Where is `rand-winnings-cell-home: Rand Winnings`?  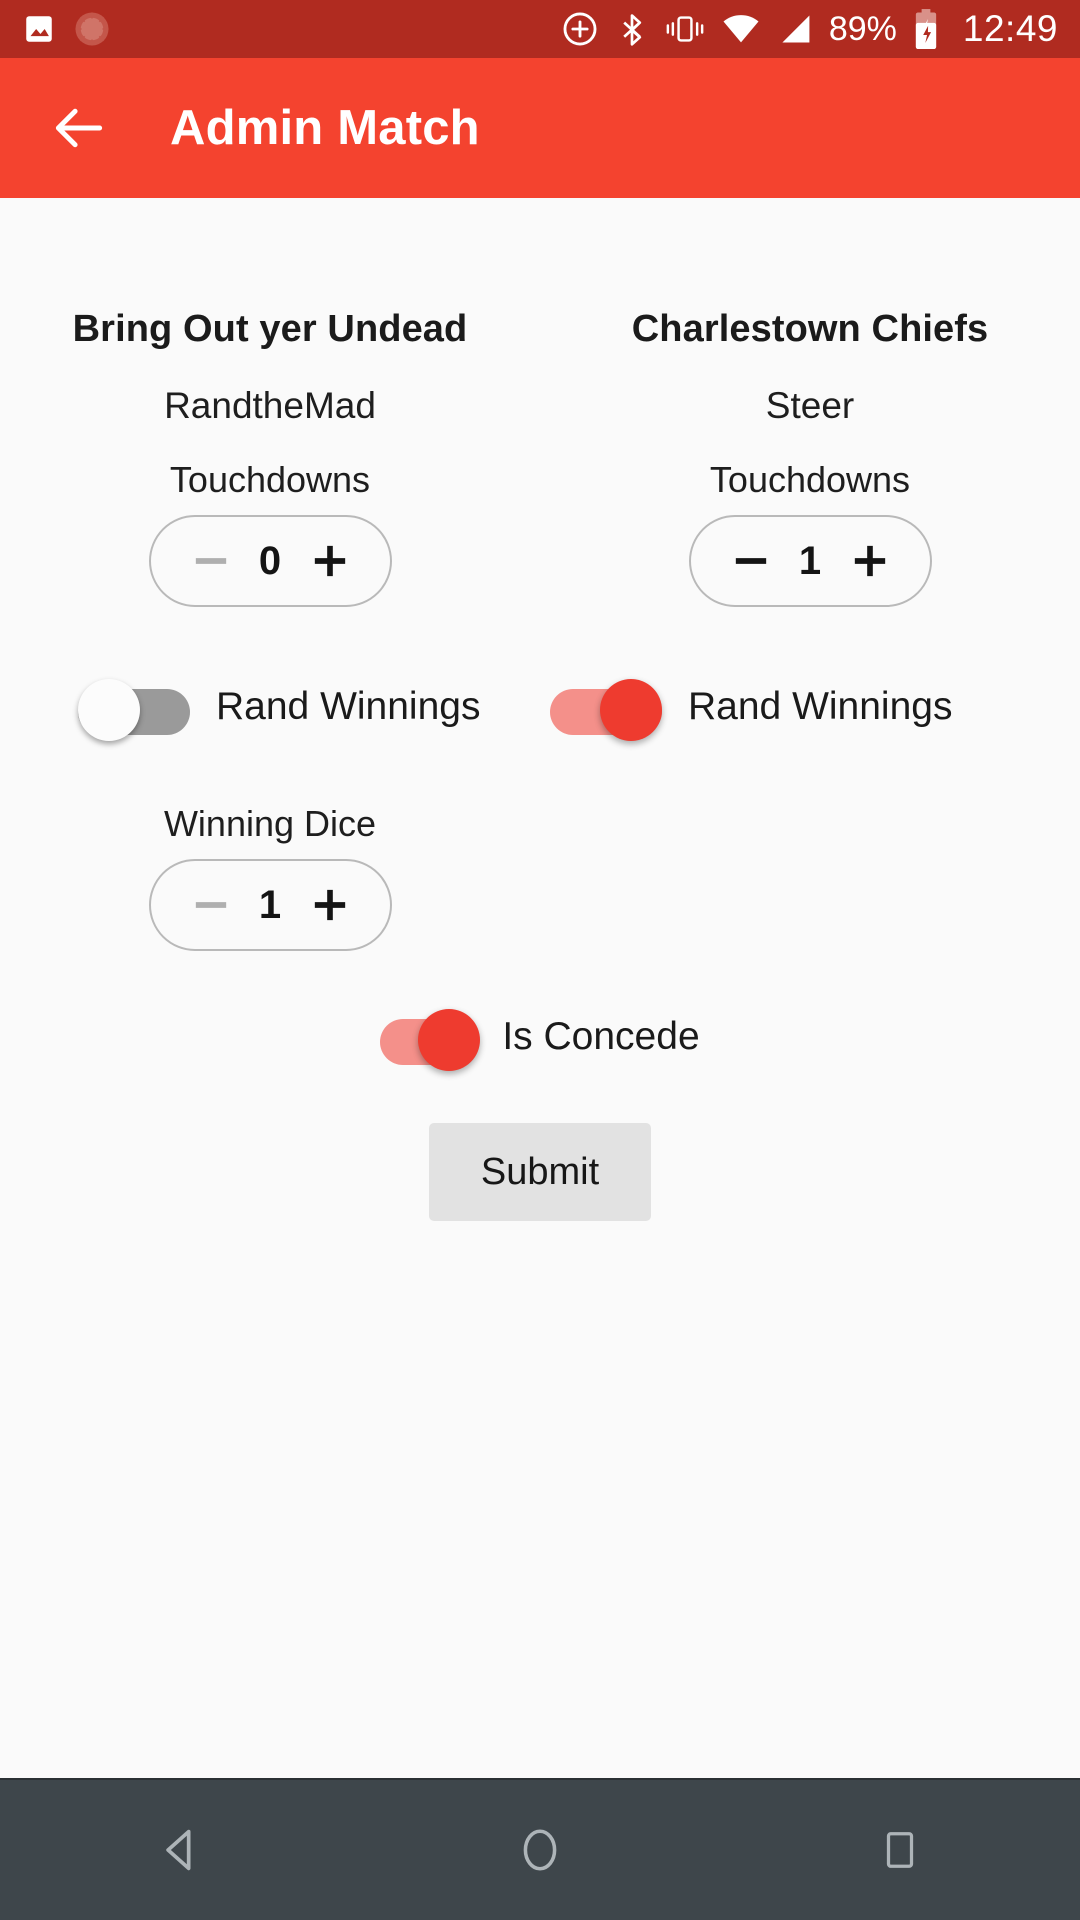 rand-winnings-cell-home: Rand Winnings is located at coordinates (270, 710).